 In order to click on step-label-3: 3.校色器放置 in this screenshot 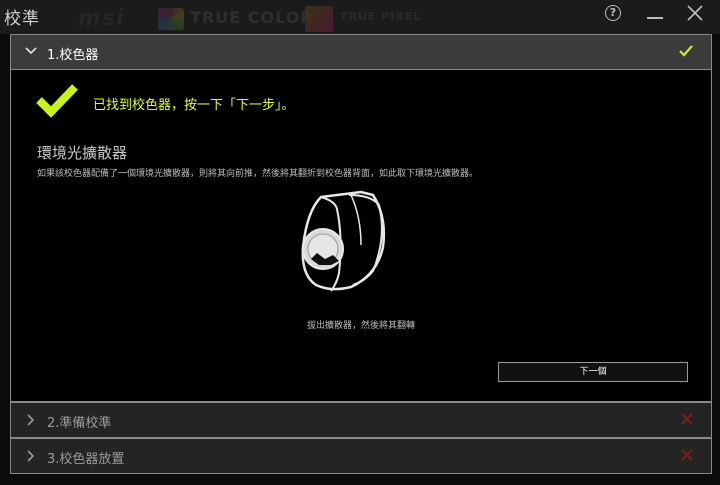, I will do `click(86, 459)`.